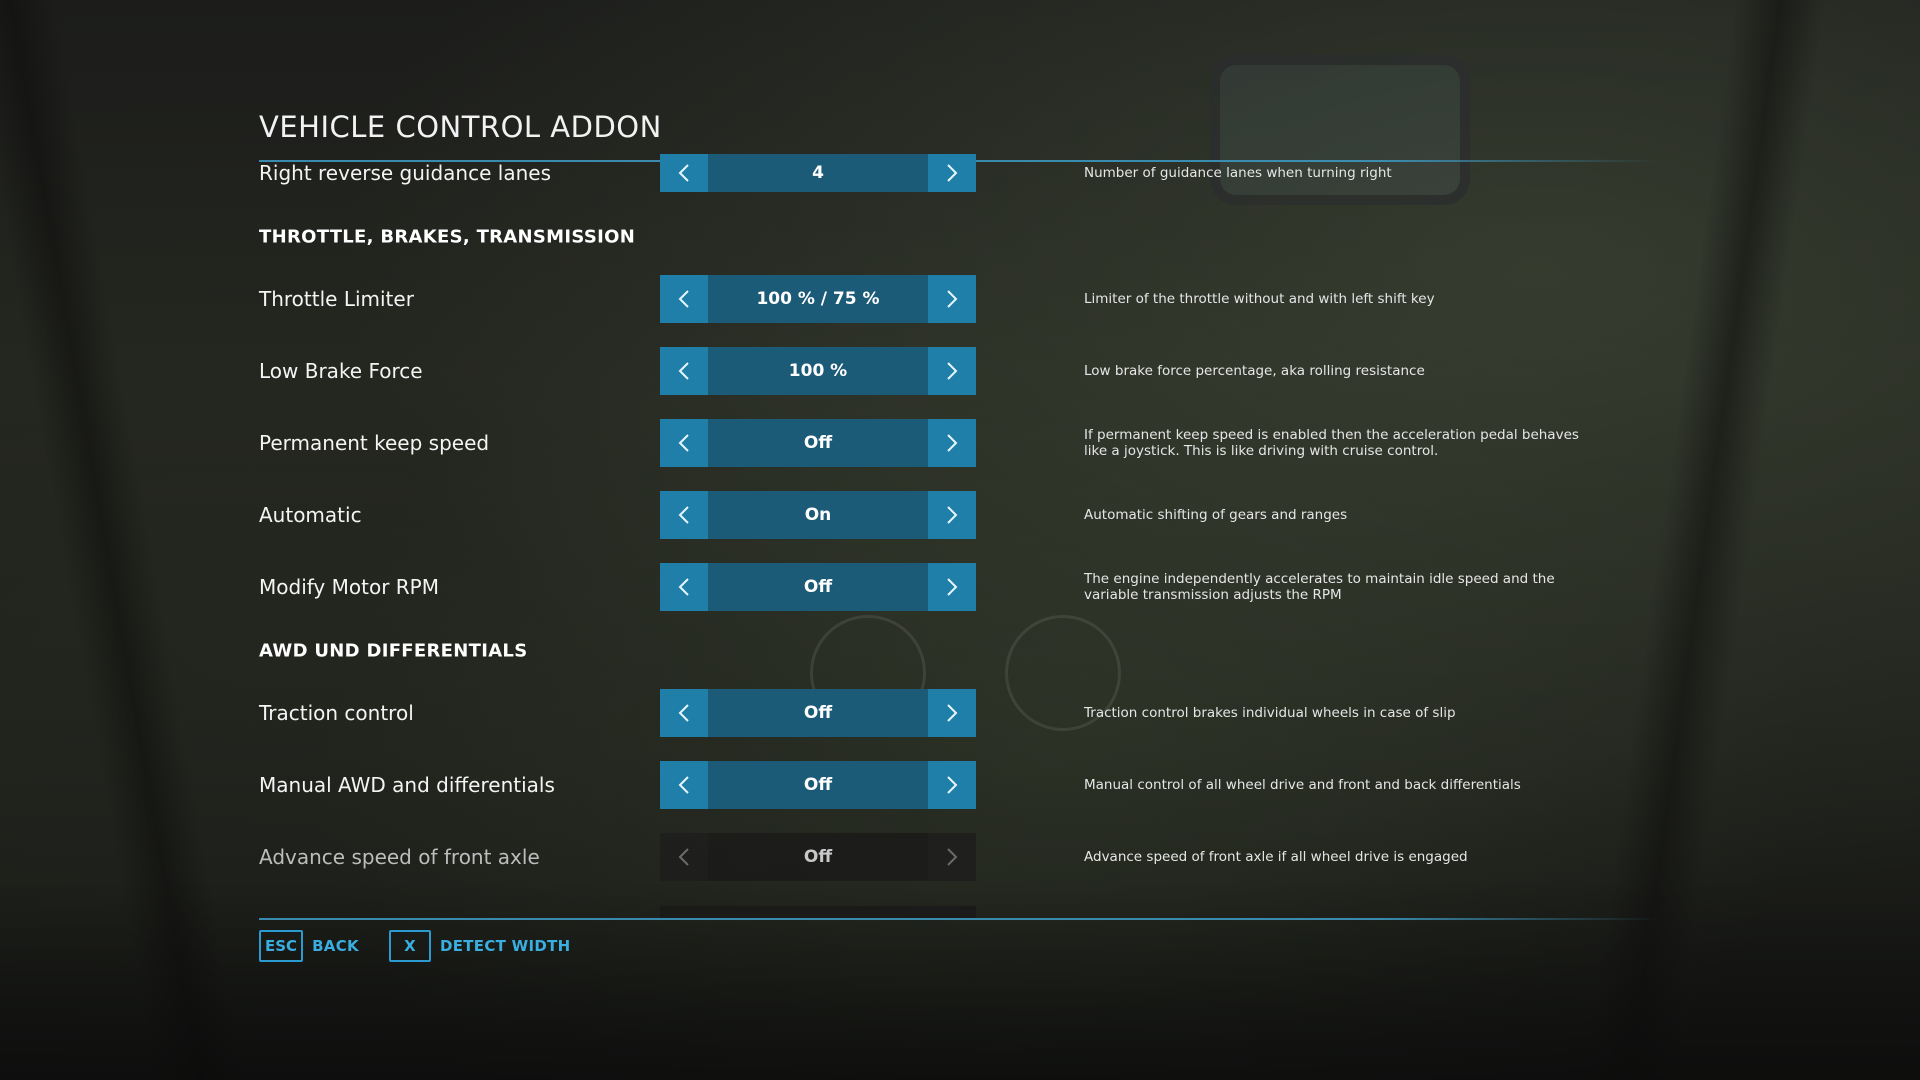 This screenshot has height=1080, width=1920. Describe the element at coordinates (818, 912) in the screenshot. I see `next-setting-stepper-partial` at that location.